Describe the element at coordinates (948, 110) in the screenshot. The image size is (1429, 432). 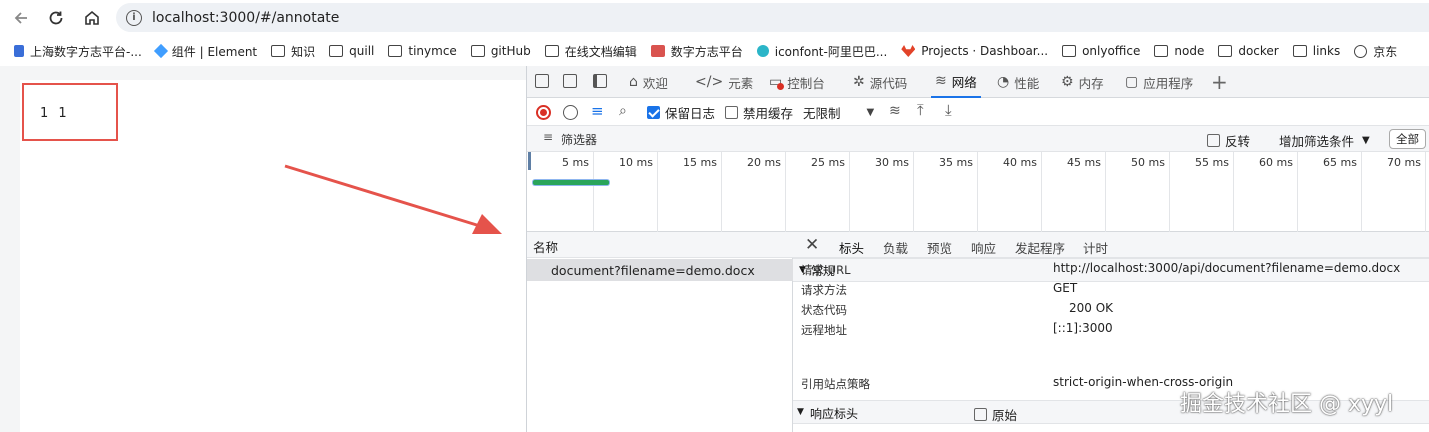
I see `export-har-icon: ⤓` at that location.